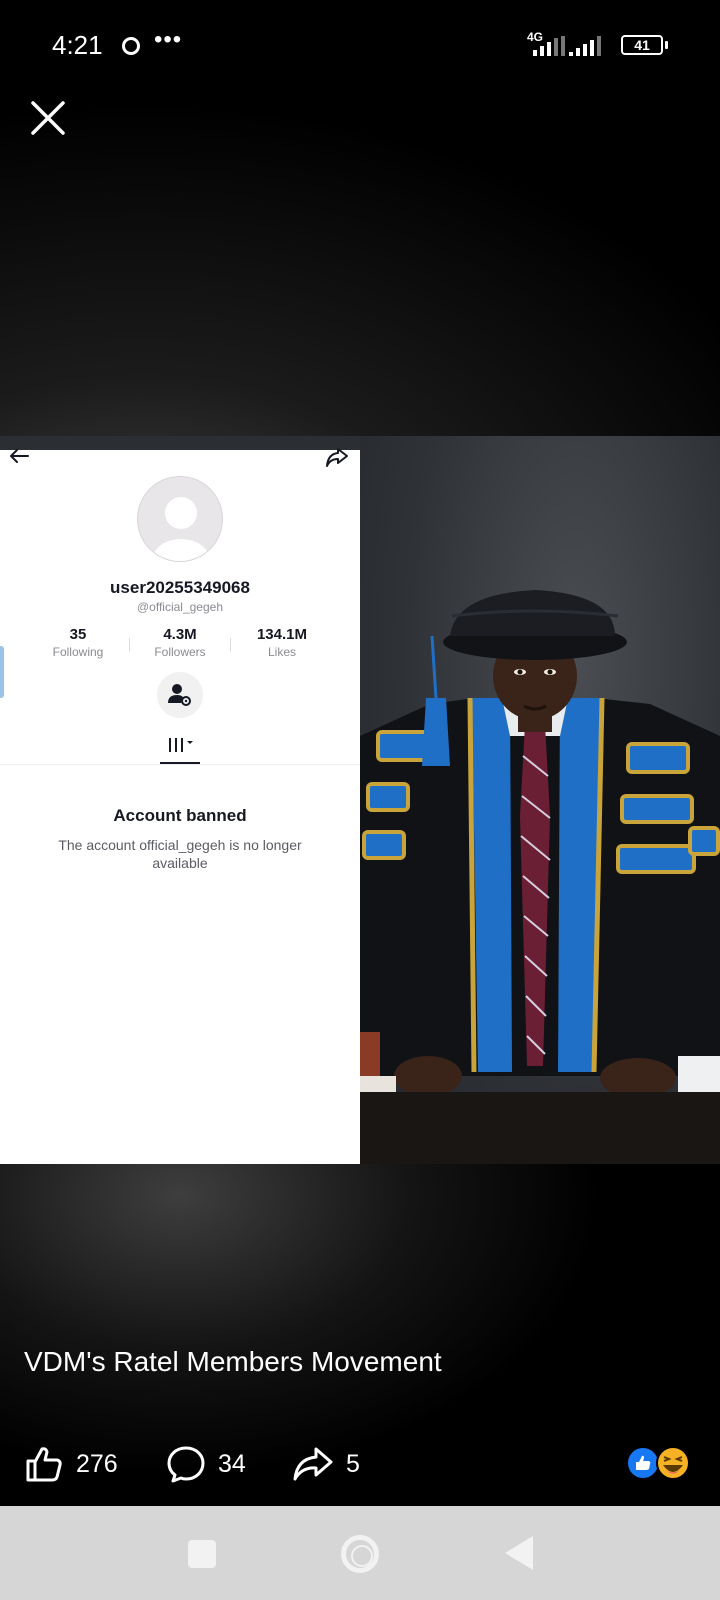  Describe the element at coordinates (131, 46) in the screenshot. I see `notification-ring-icon` at that location.